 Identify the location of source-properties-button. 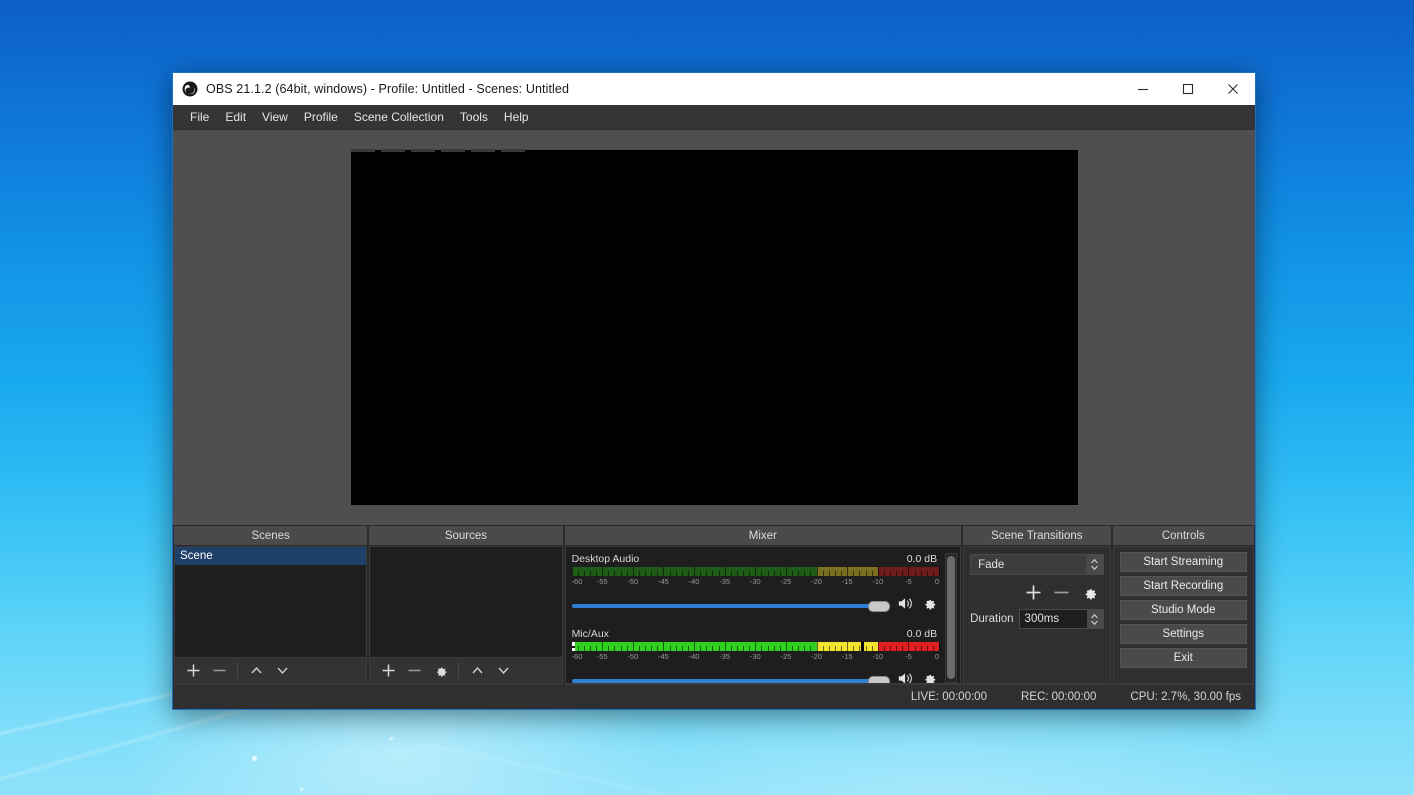
(440, 671).